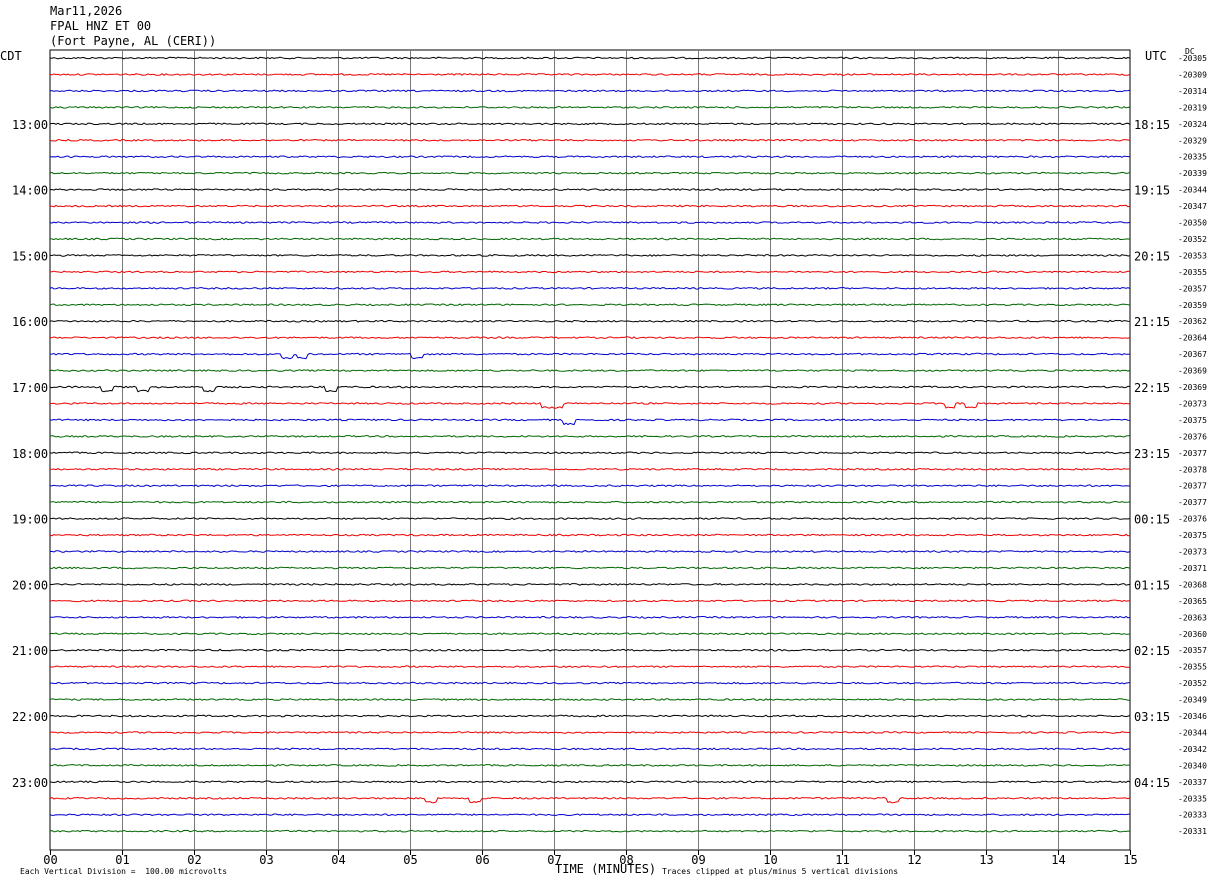 This screenshot has width=1210, height=886. Describe the element at coordinates (1152, 585) in the screenshot. I see `right-hour-label: 01:15` at that location.